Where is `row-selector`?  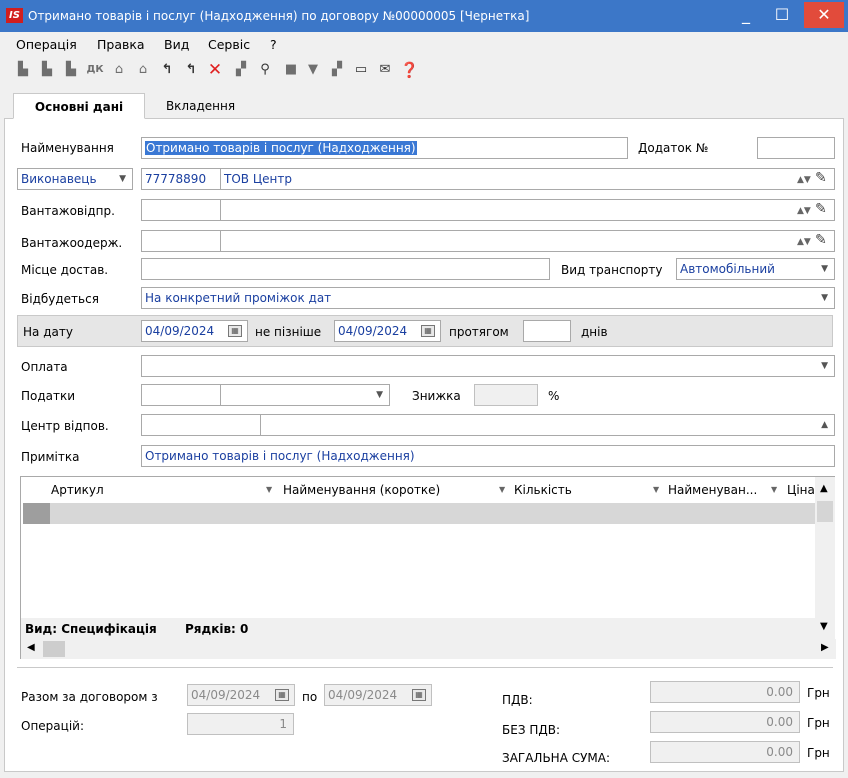 row-selector is located at coordinates (36, 513).